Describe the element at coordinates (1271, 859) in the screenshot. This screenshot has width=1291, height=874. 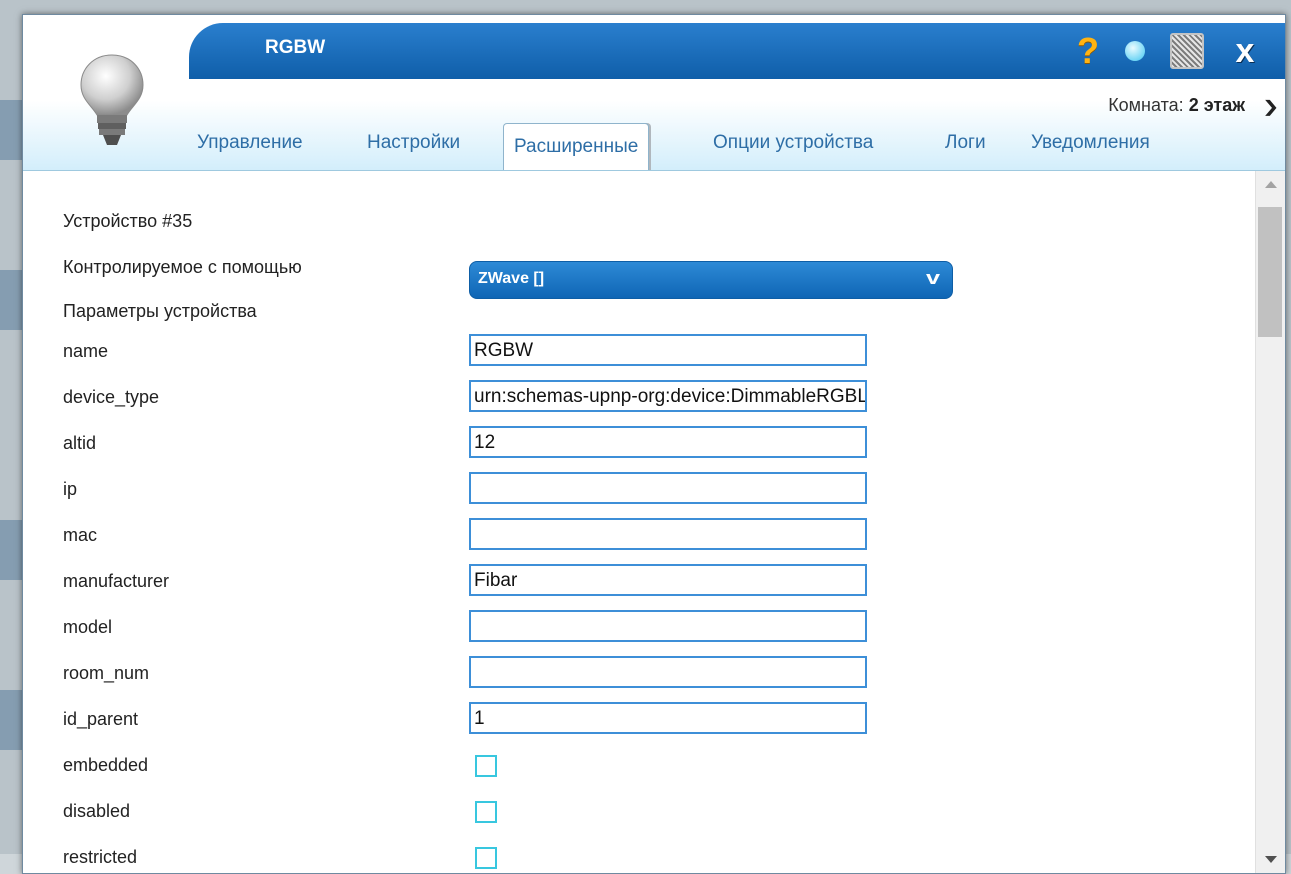
I see `scroll-down-arrow-icon` at that location.